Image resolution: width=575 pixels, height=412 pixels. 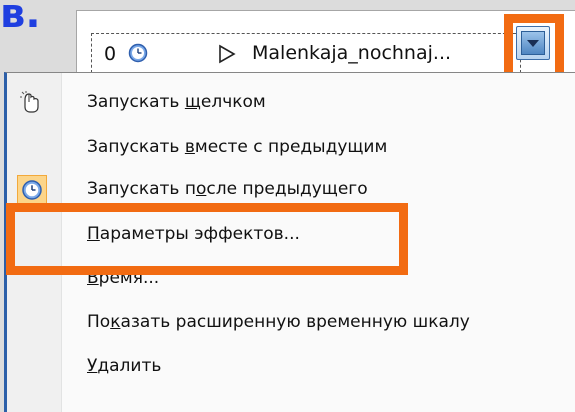 What do you see at coordinates (124, 366) in the screenshot?
I see `menu-item-label: Удалить` at bounding box center [124, 366].